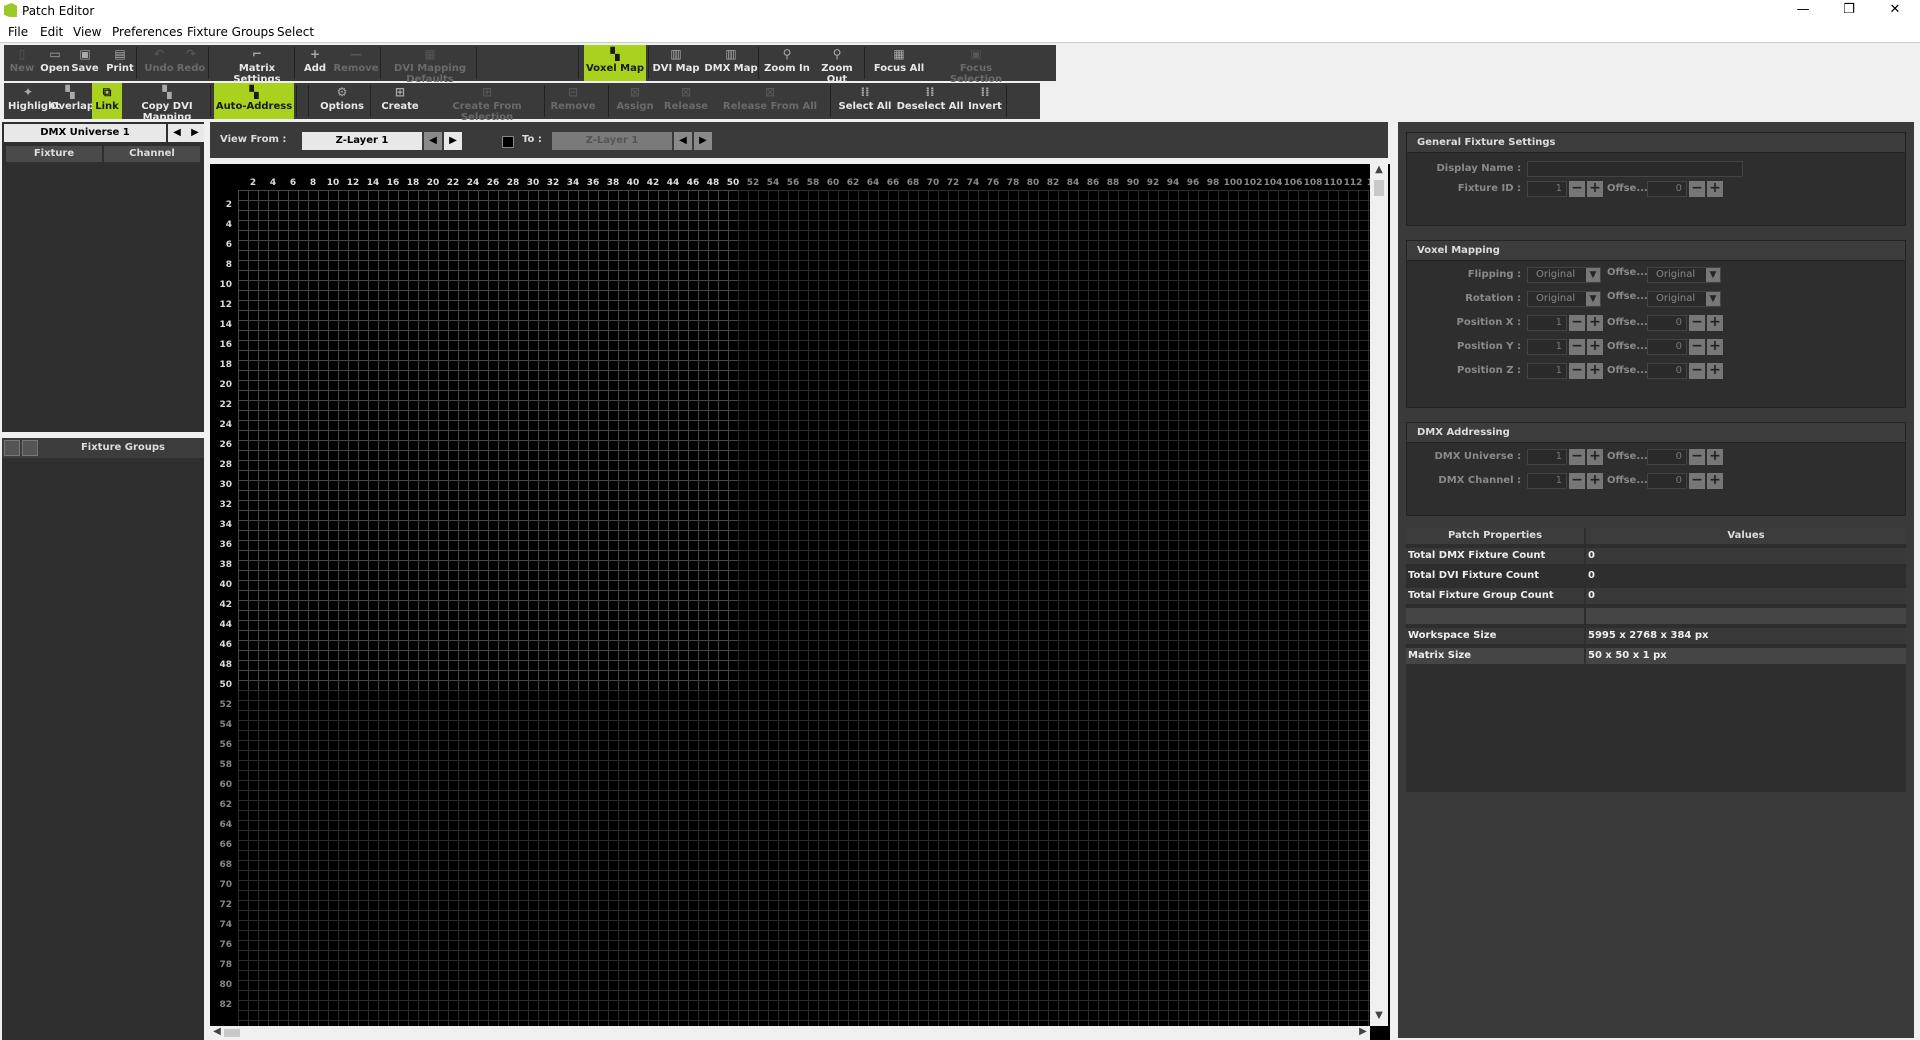  What do you see at coordinates (1379, 1015) in the screenshot?
I see `scroll-down-icon: ▼` at bounding box center [1379, 1015].